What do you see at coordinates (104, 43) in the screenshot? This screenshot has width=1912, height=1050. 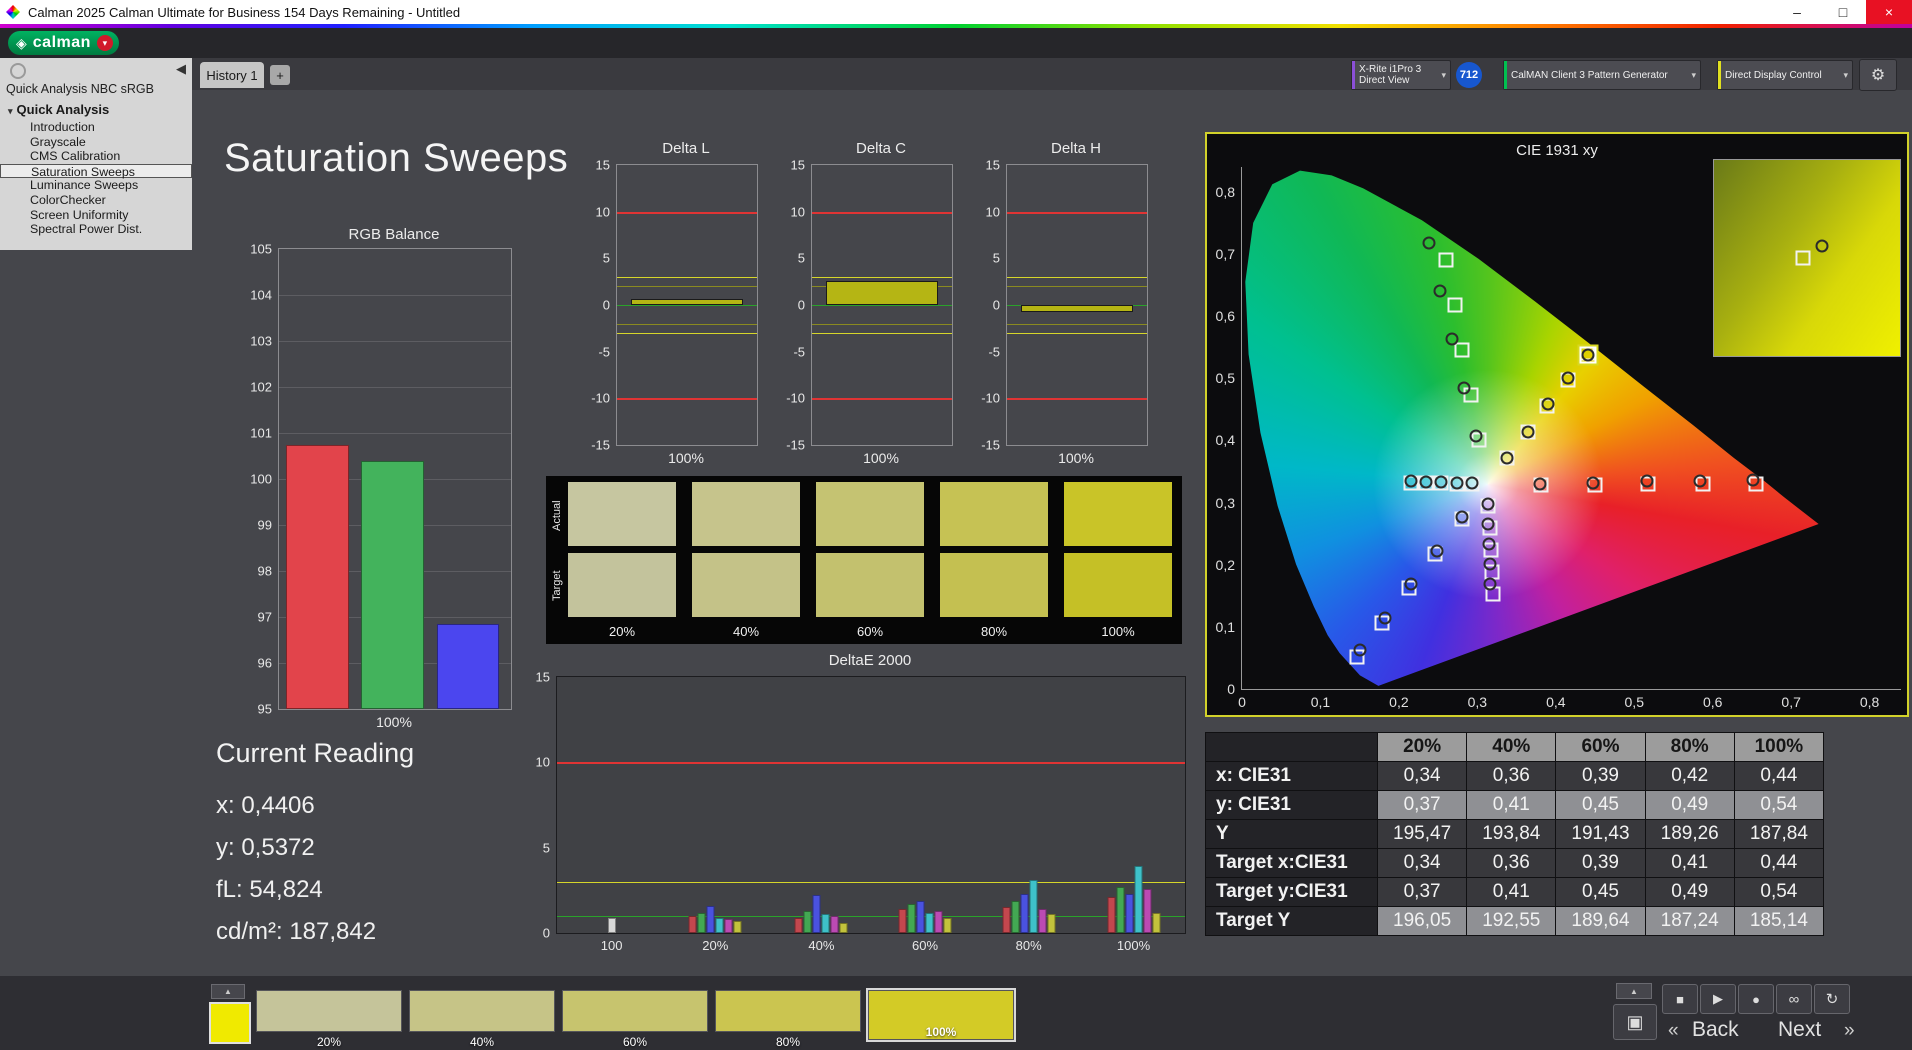 I see `main-menu-chevron-icon: ▾` at bounding box center [104, 43].